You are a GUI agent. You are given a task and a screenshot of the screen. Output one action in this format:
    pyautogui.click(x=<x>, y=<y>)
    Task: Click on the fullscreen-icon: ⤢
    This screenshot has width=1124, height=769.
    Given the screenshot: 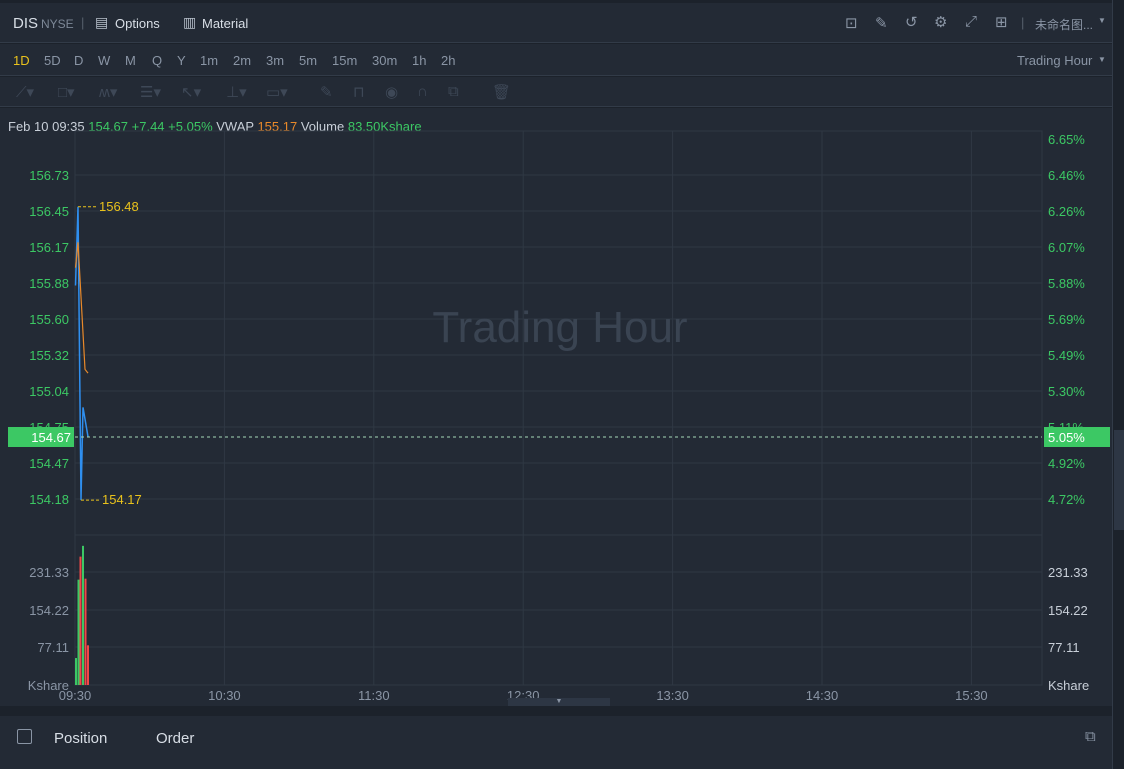 What is the action you would take?
    pyautogui.click(x=971, y=21)
    